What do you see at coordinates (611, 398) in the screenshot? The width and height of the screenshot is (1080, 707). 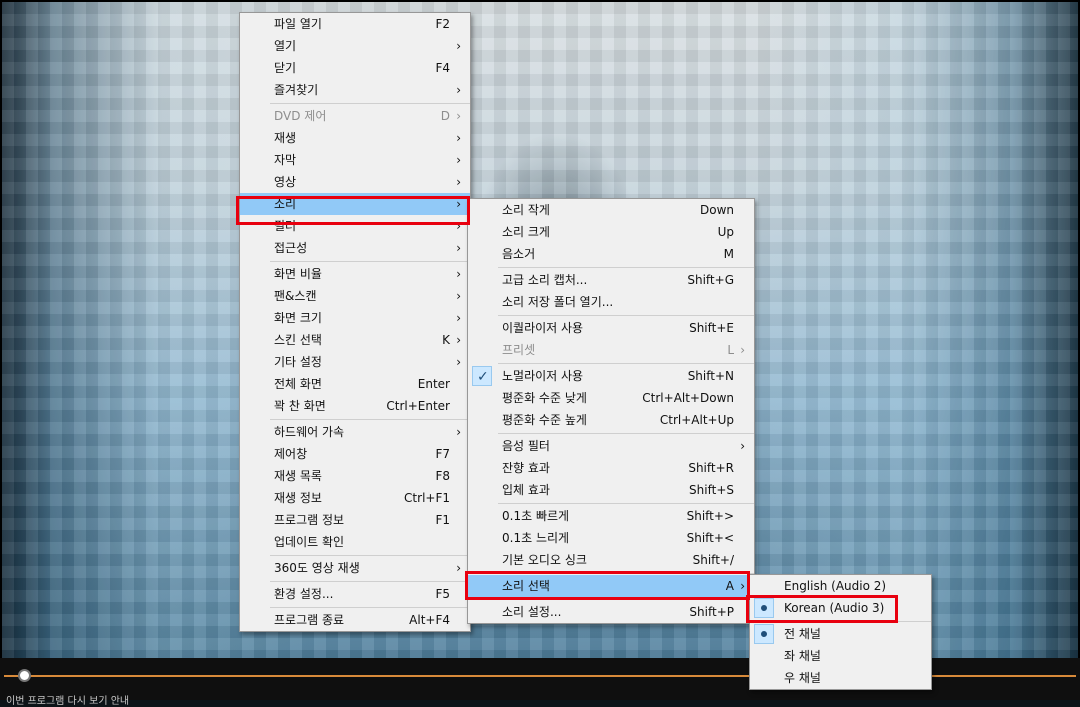 I see `sound-menu-item: 평준화 수준 낮게 Ctrl+Alt+Down` at bounding box center [611, 398].